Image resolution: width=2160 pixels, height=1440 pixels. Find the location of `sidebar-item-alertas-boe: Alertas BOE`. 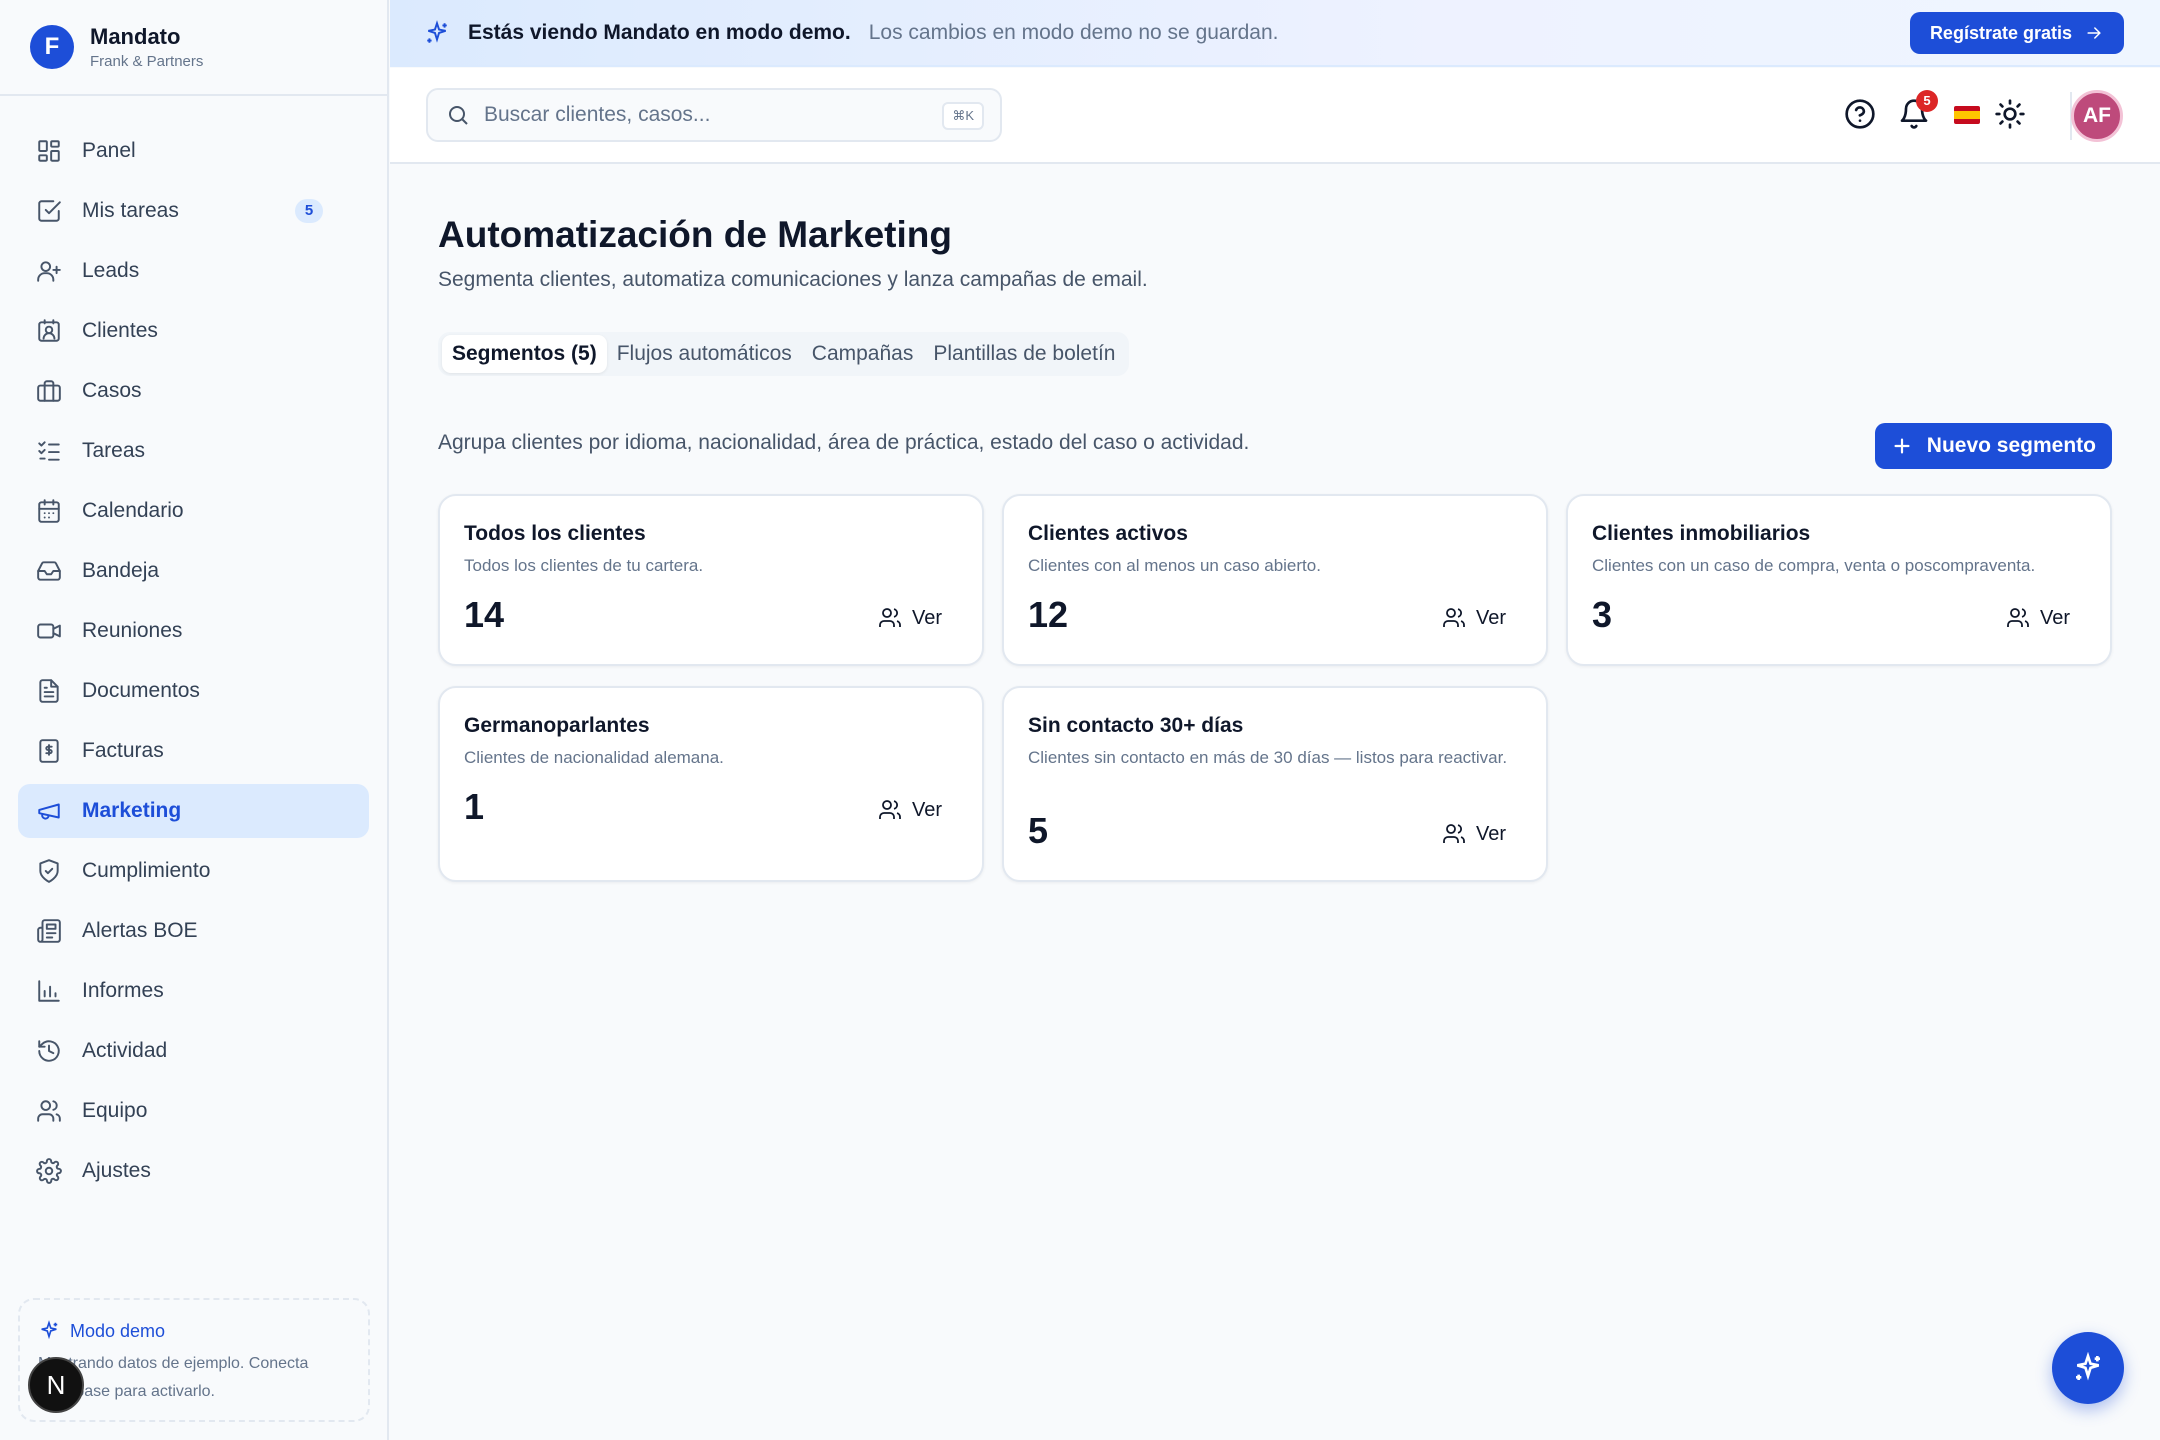

sidebar-item-alertas-boe: Alertas BOE is located at coordinates (193, 931).